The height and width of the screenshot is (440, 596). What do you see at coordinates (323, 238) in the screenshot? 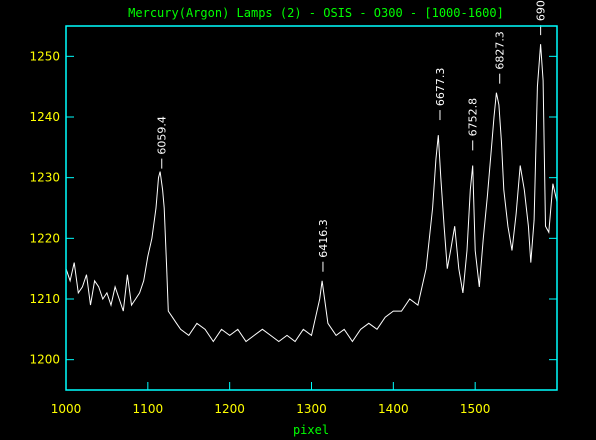
I see `annotation-label: 6416.3` at bounding box center [323, 238].